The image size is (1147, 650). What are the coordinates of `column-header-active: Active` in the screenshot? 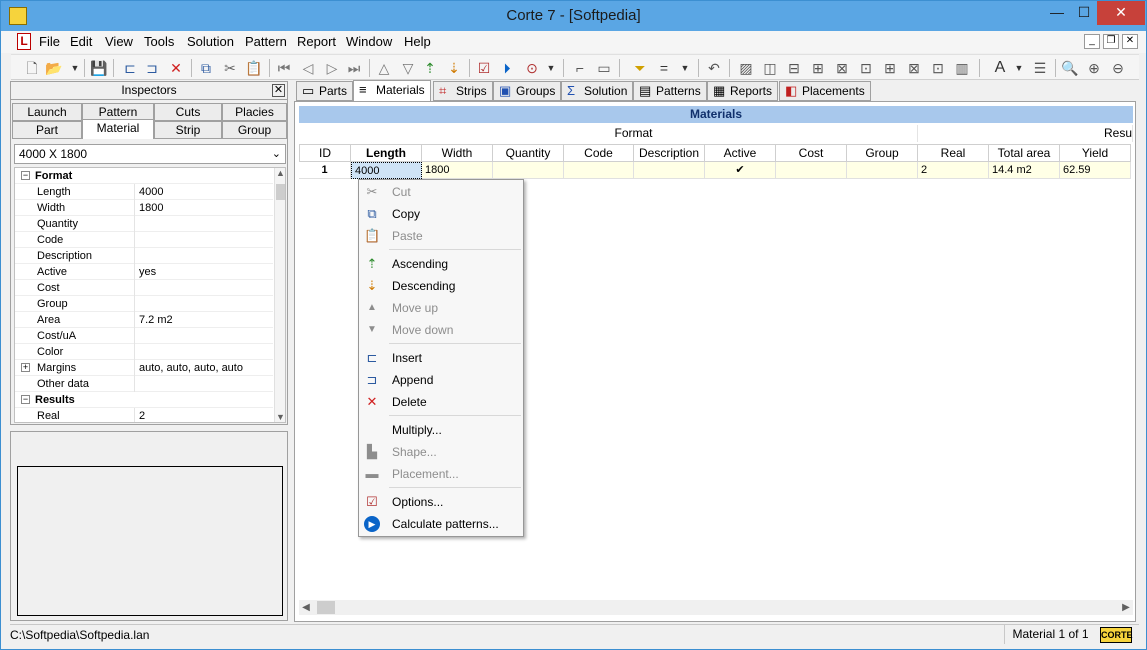 It's located at (740, 153).